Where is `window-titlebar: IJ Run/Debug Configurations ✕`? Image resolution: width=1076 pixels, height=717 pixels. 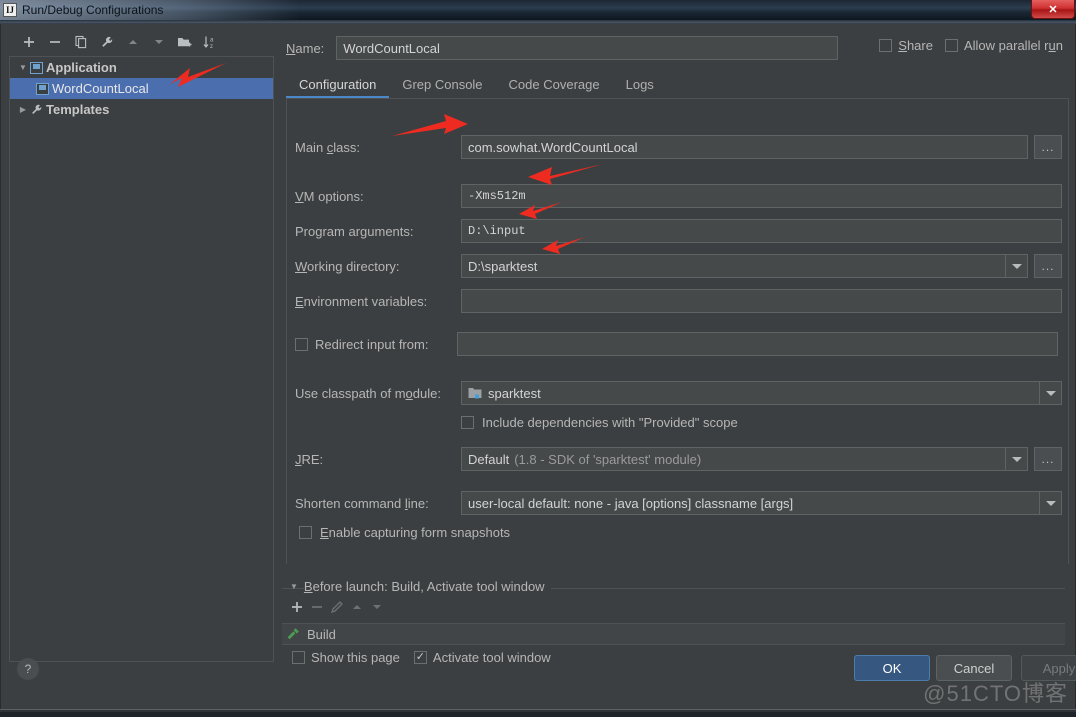 window-titlebar: IJ Run/Debug Configurations ✕ is located at coordinates (538, 10).